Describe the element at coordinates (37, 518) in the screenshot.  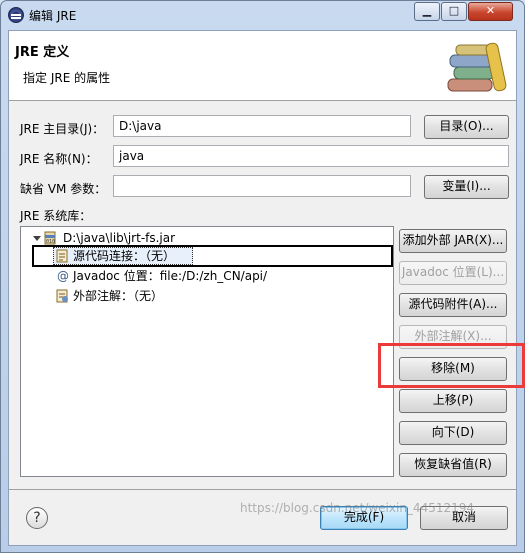
I see `help-icon: ?` at that location.